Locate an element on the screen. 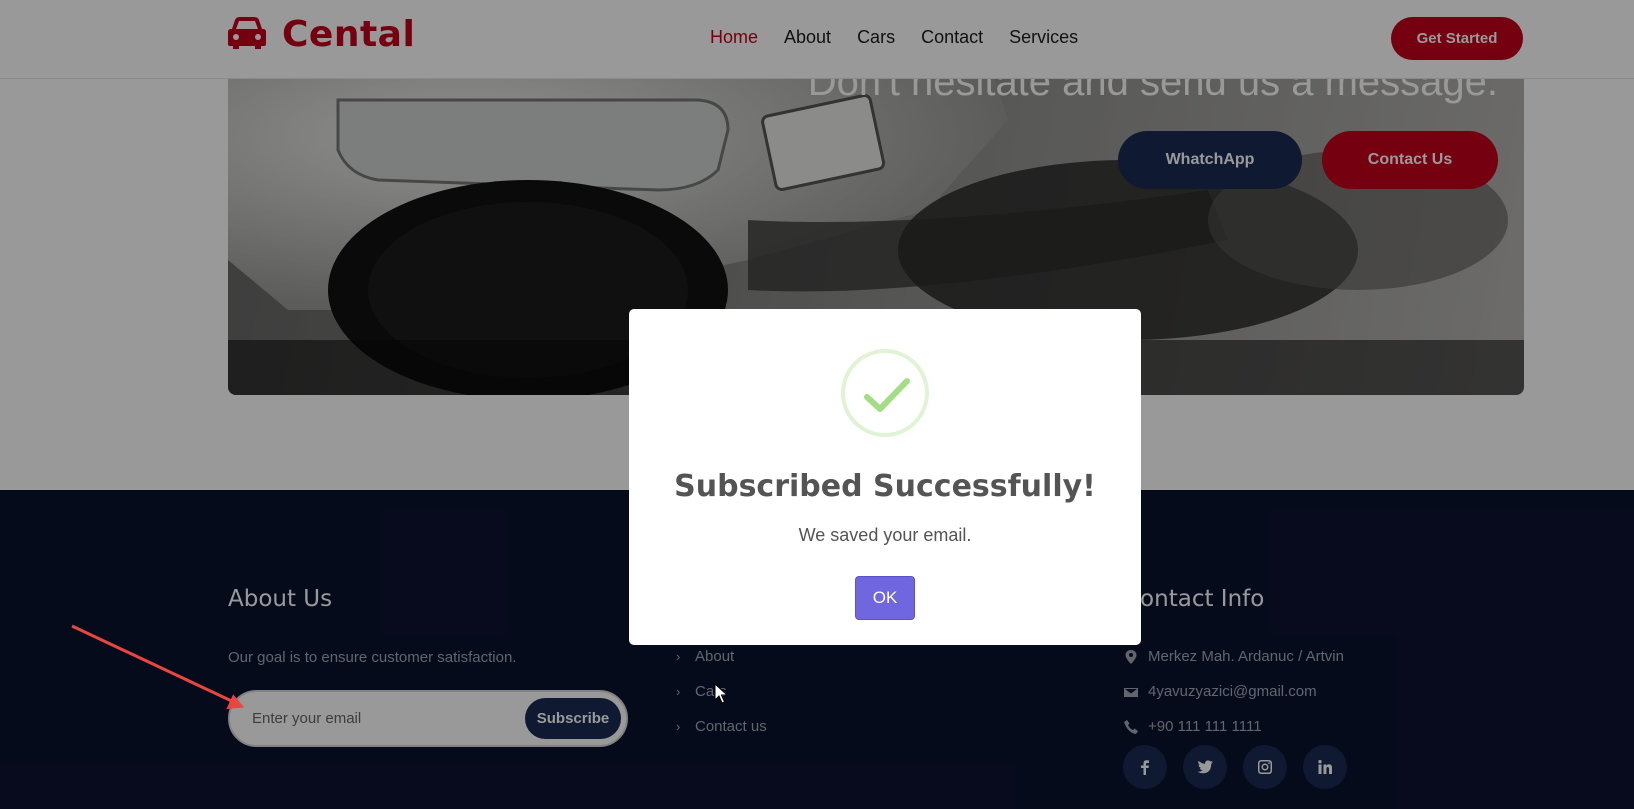 The height and width of the screenshot is (809, 1634). success-circle is located at coordinates (885, 393).